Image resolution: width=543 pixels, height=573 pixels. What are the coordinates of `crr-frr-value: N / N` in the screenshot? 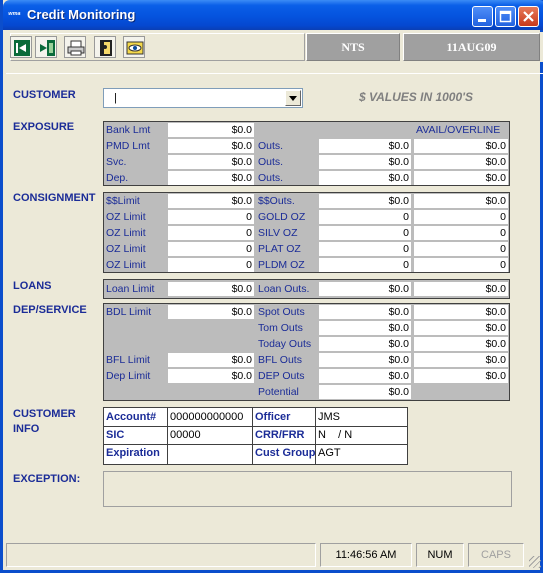 It's located at (361, 435).